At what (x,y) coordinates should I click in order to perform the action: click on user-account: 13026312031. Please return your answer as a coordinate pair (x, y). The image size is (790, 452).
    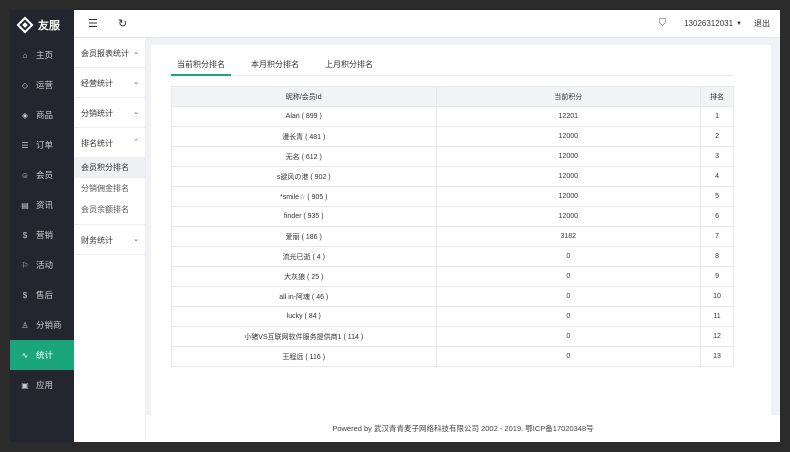
    Looking at the image, I should click on (708, 23).